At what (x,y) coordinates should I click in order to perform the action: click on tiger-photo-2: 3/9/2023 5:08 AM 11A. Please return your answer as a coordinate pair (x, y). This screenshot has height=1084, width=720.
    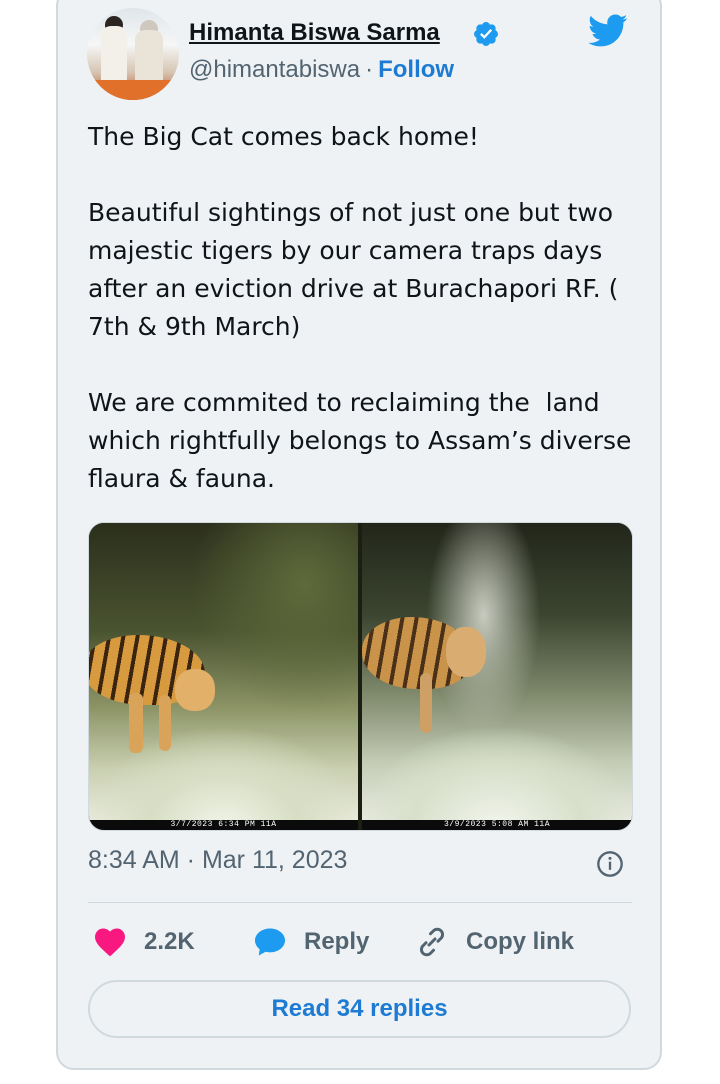
    Looking at the image, I should click on (497, 676).